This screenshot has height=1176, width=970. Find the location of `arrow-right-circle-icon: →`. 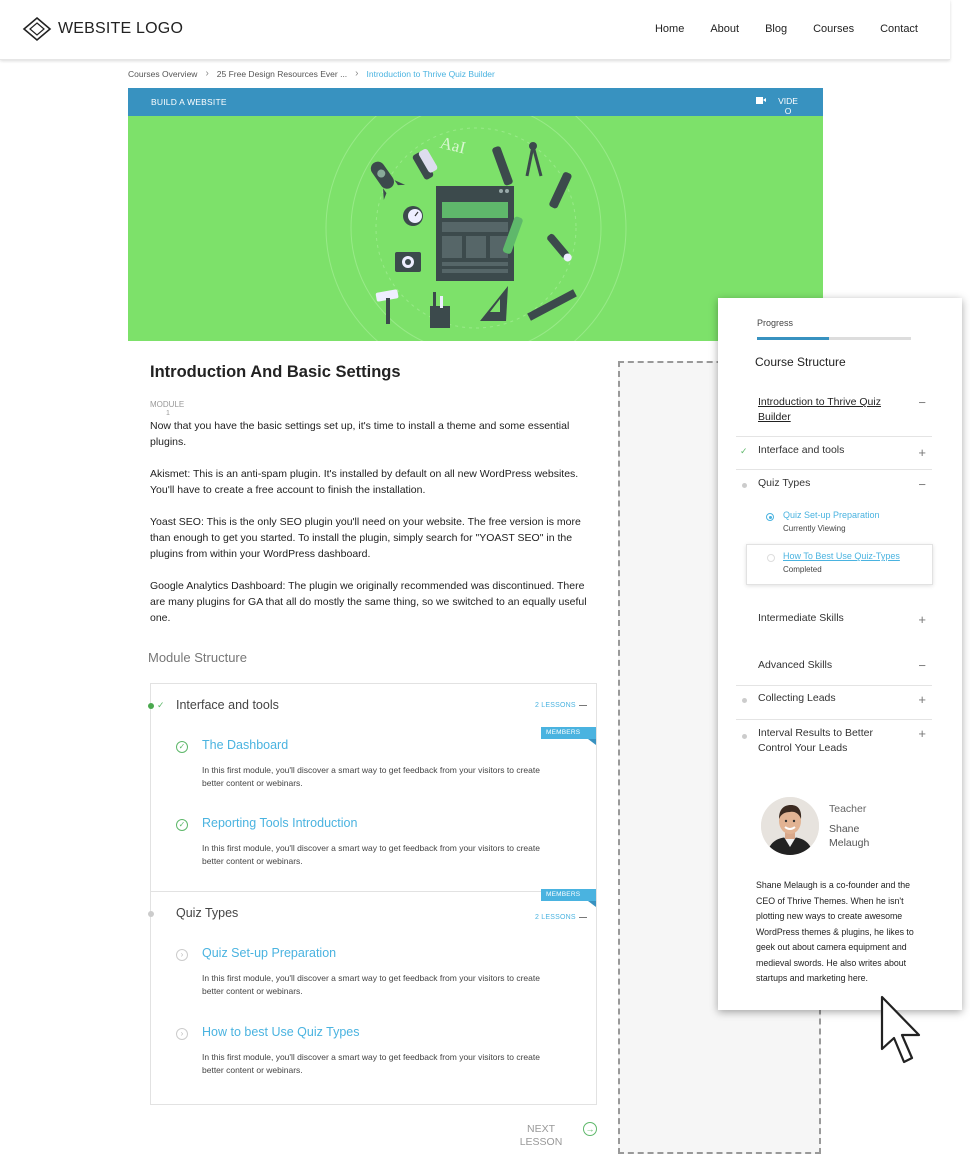

arrow-right-circle-icon: → is located at coordinates (590, 1129).